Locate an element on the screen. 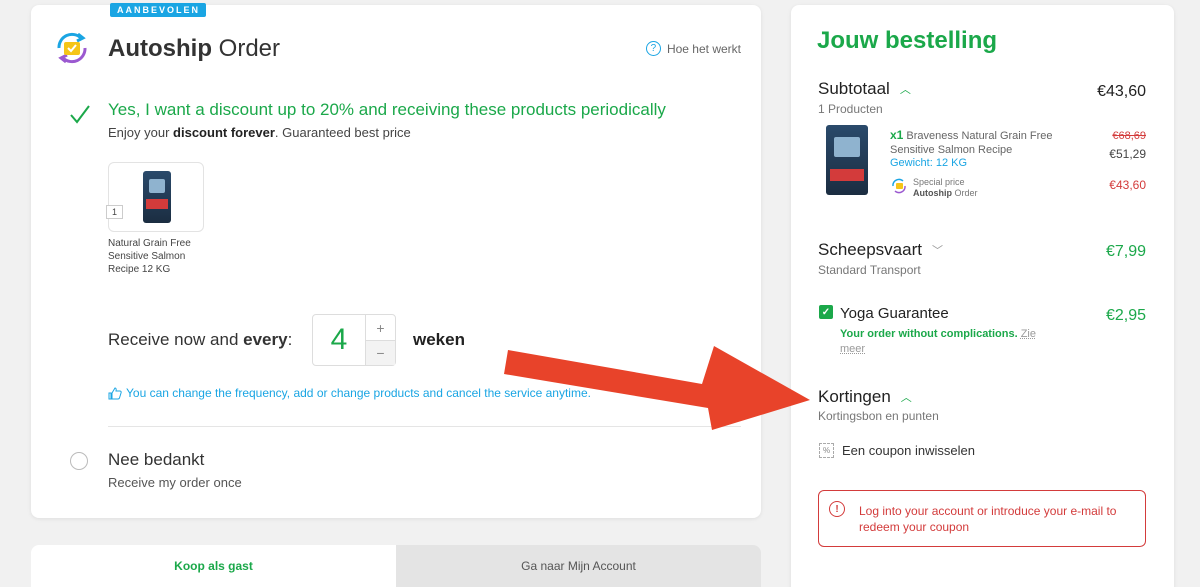 This screenshot has width=1200, height=587. frequency-stepper: 4 + − is located at coordinates (354, 340).